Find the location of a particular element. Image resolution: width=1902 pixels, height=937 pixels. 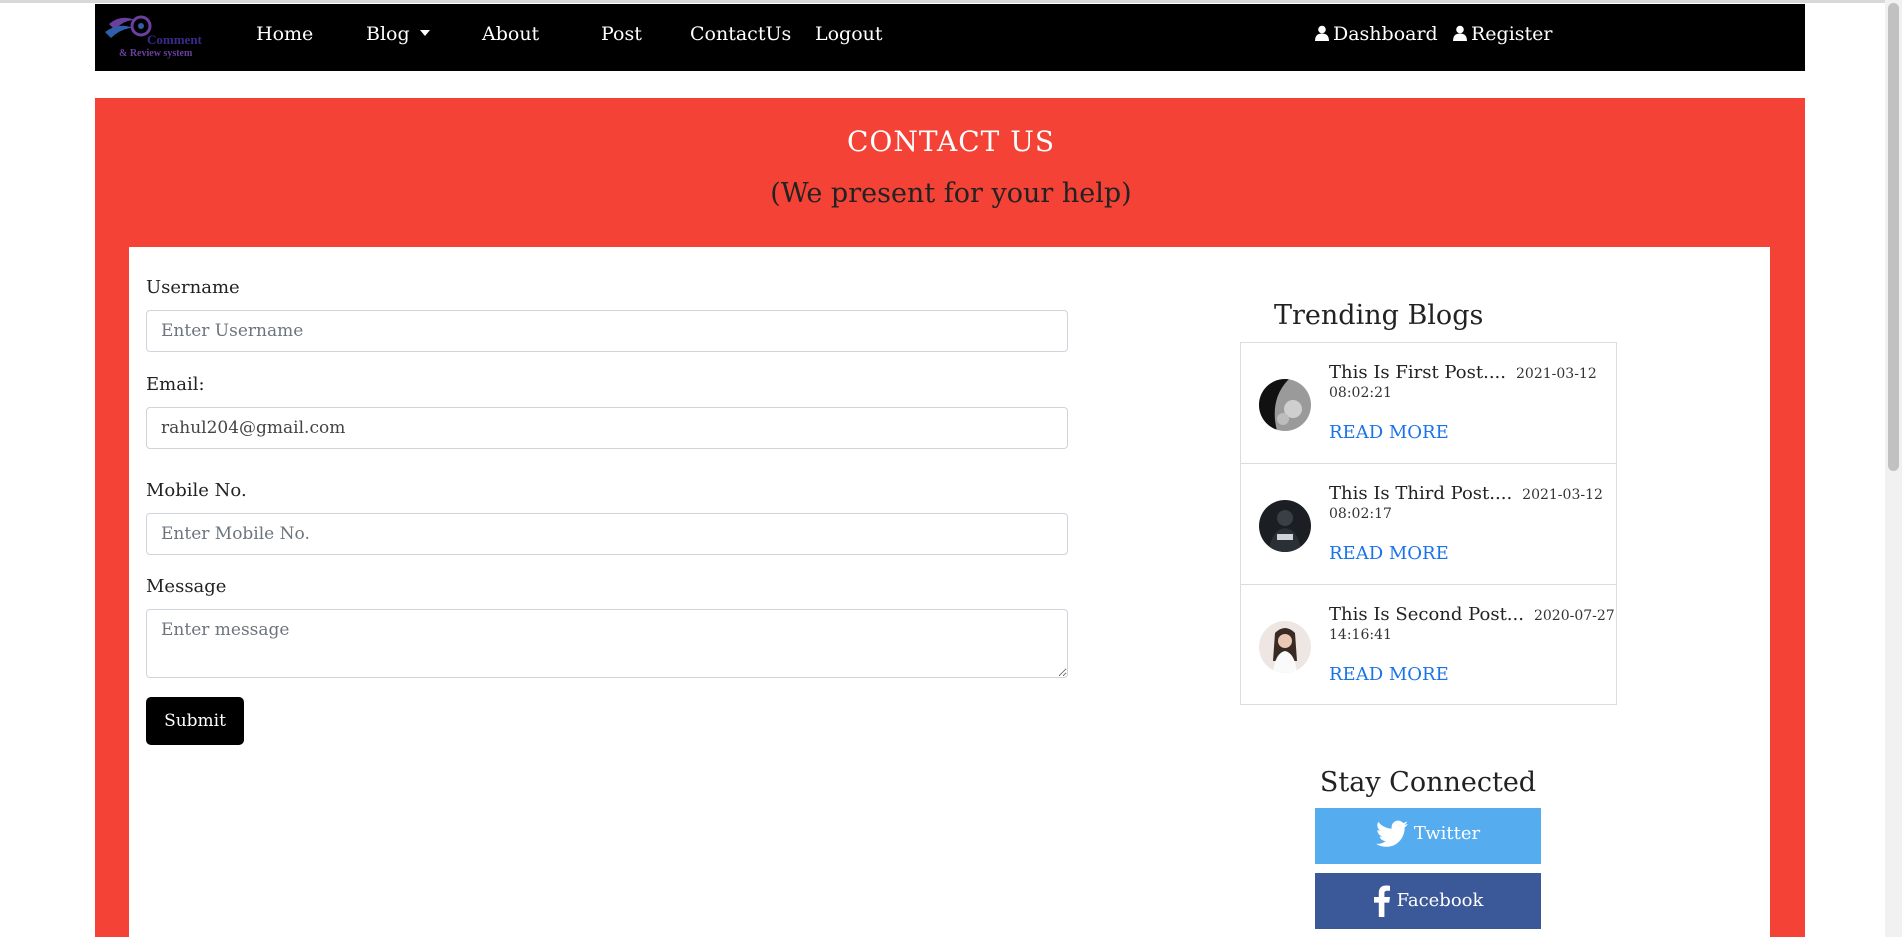

post-title: This Is First Post.... 2021-03-12 is located at coordinates (1463, 372).